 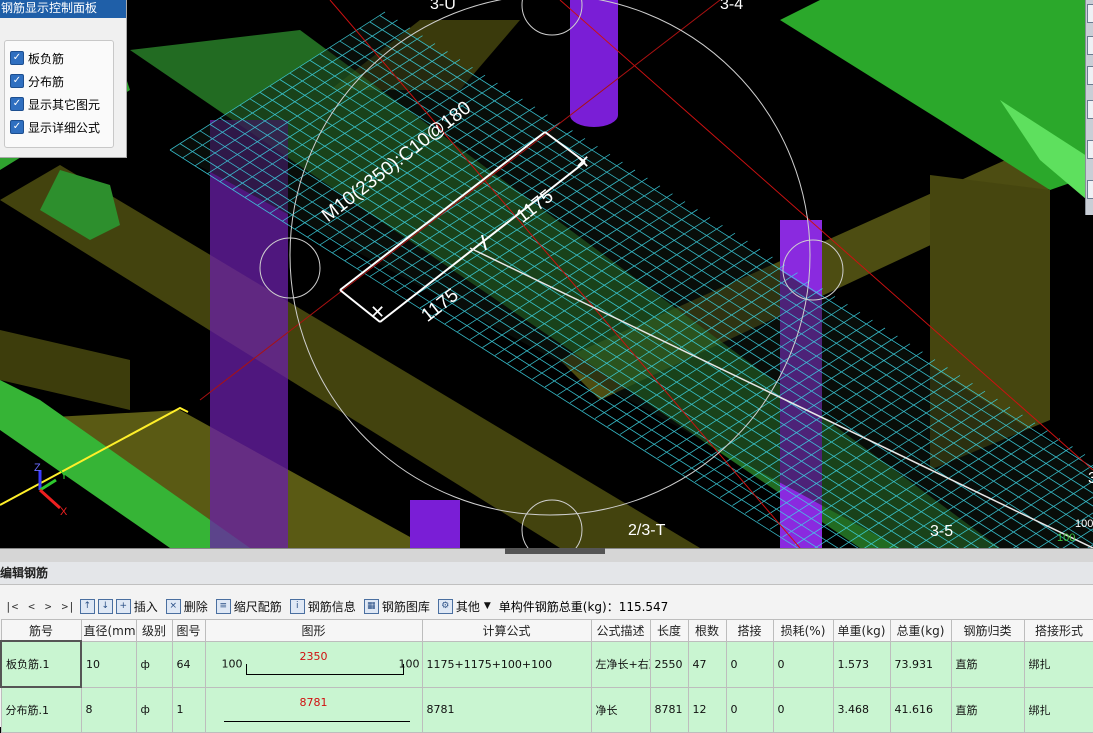 I want to click on edit-panel-title: 编辑钢筋, so click(x=546, y=573).